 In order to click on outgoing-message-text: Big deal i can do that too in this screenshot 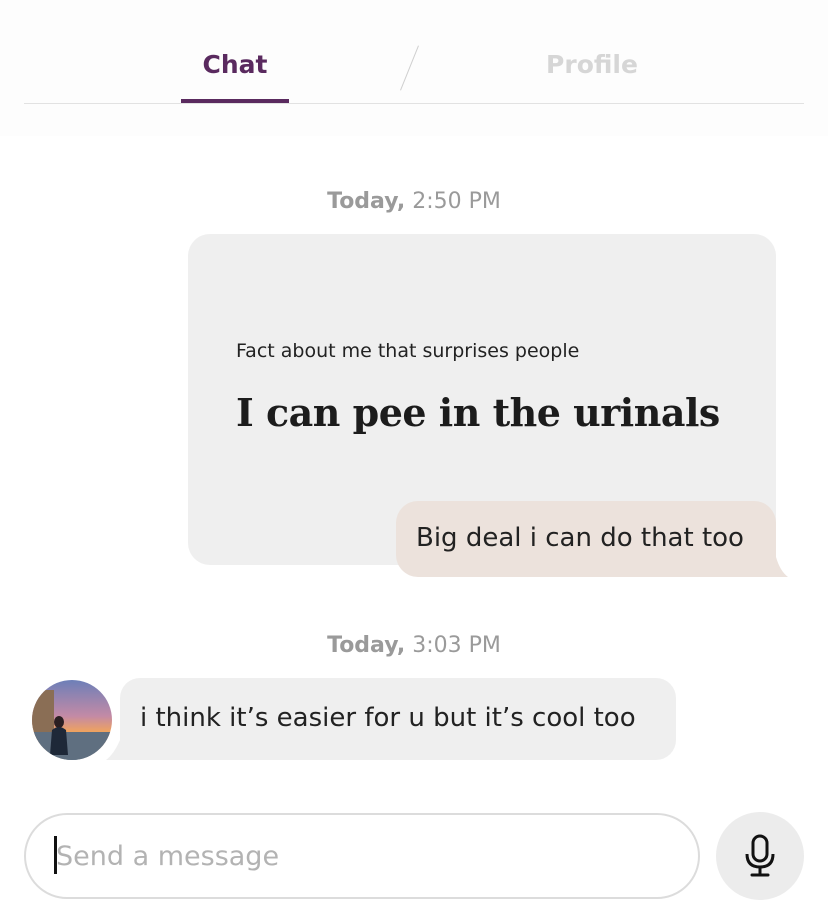, I will do `click(580, 538)`.